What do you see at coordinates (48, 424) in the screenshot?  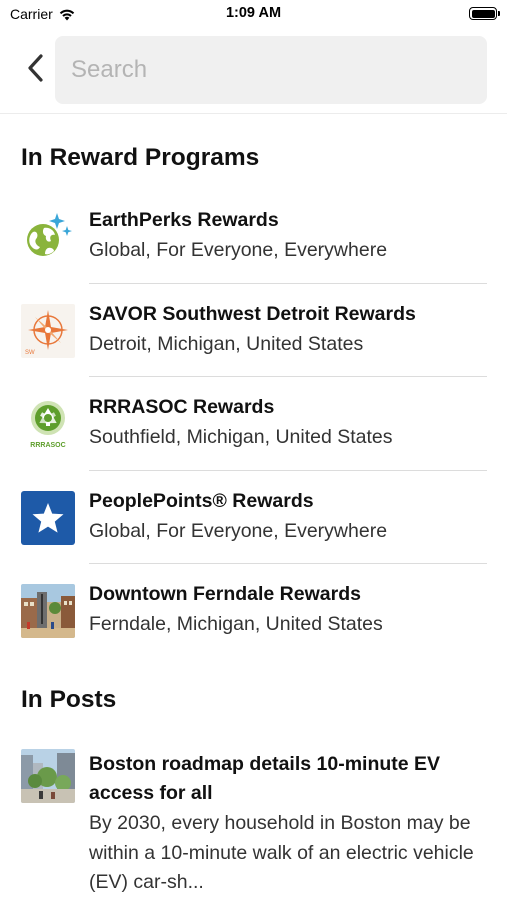 I see `recycle-logo: RRRASOC` at bounding box center [48, 424].